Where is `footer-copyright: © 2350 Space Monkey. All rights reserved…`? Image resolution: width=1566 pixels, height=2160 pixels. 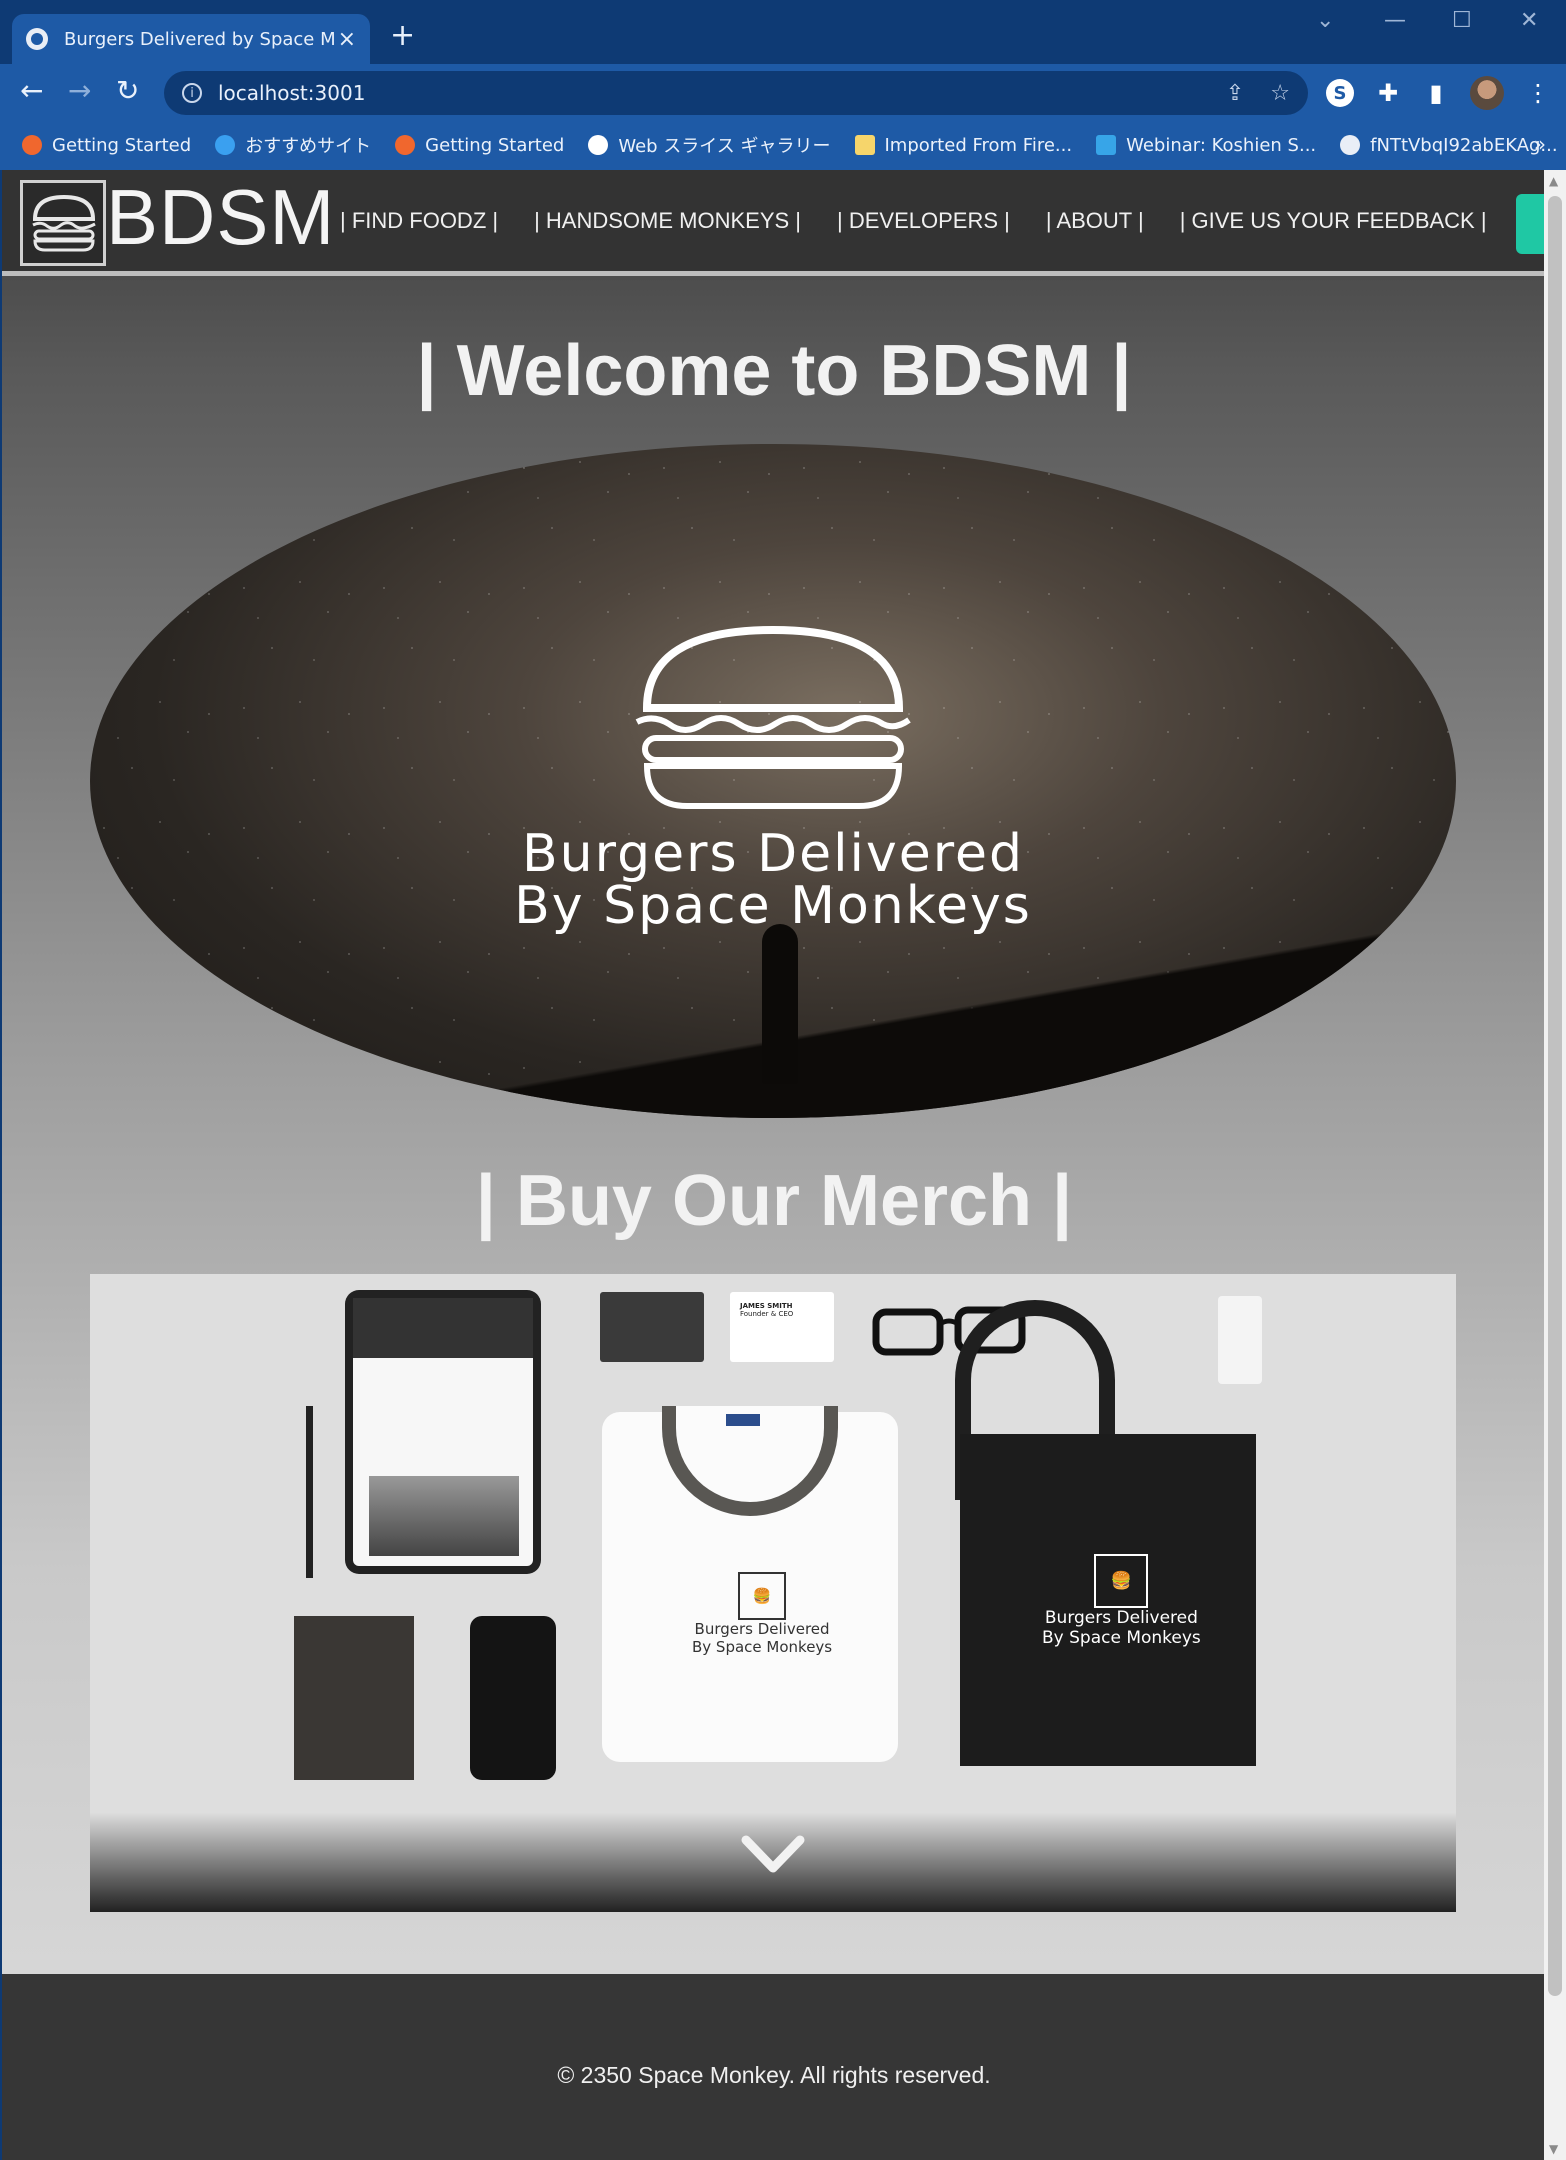
footer-copyright: © 2350 Space Monkey. All rights reserved… is located at coordinates (774, 2075).